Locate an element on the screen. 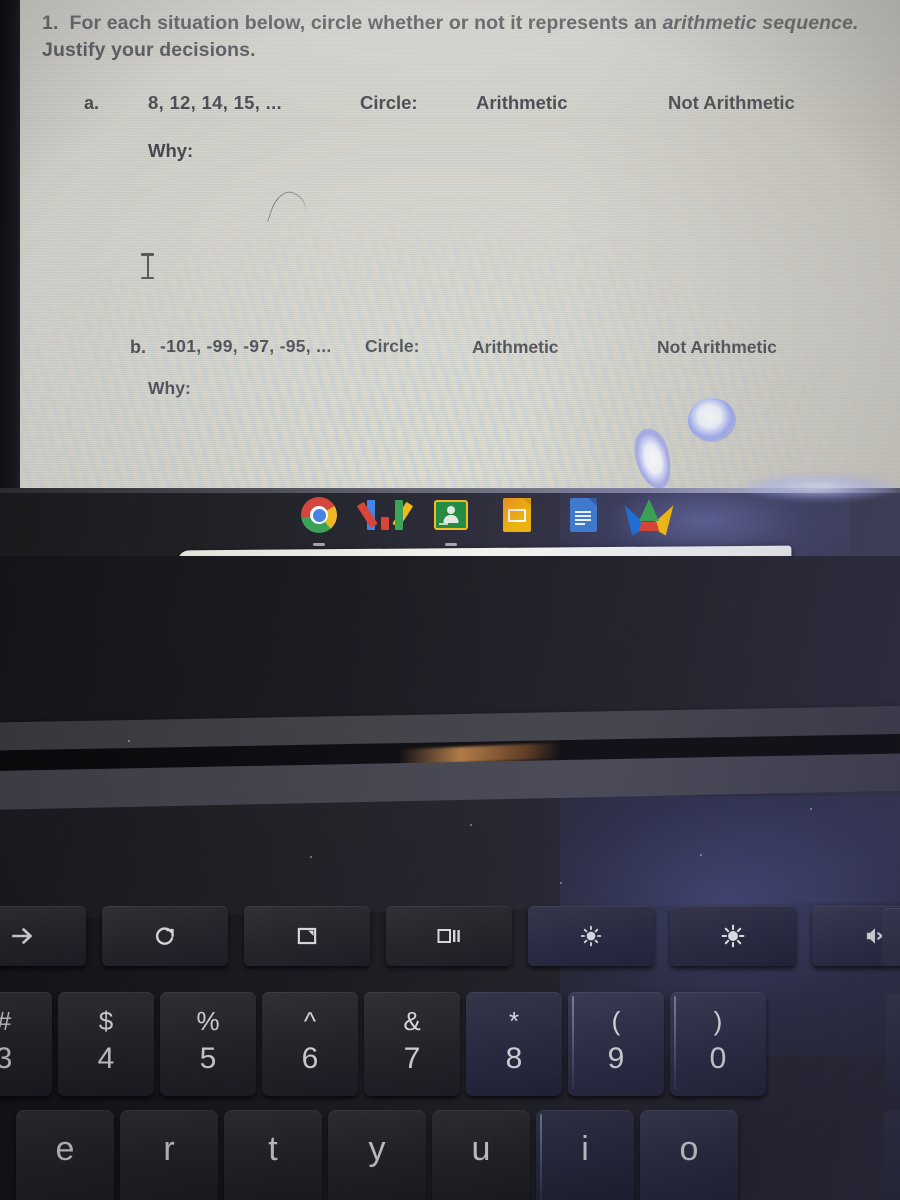  key-reload is located at coordinates (165, 936).